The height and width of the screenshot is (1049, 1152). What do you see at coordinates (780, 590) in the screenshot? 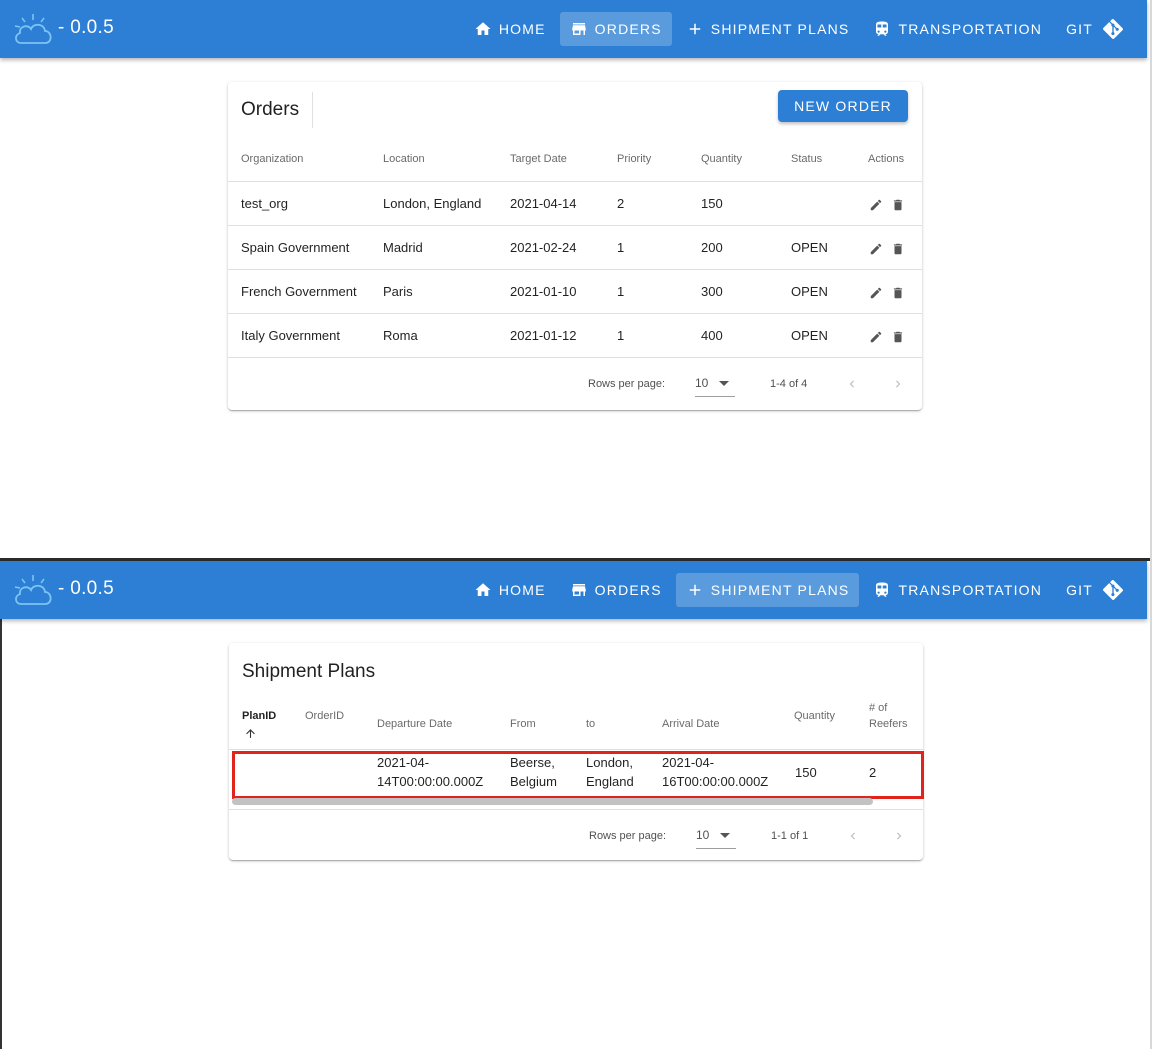
I see `nav-shipment-plans-label: SHIPMENT PLANS` at bounding box center [780, 590].